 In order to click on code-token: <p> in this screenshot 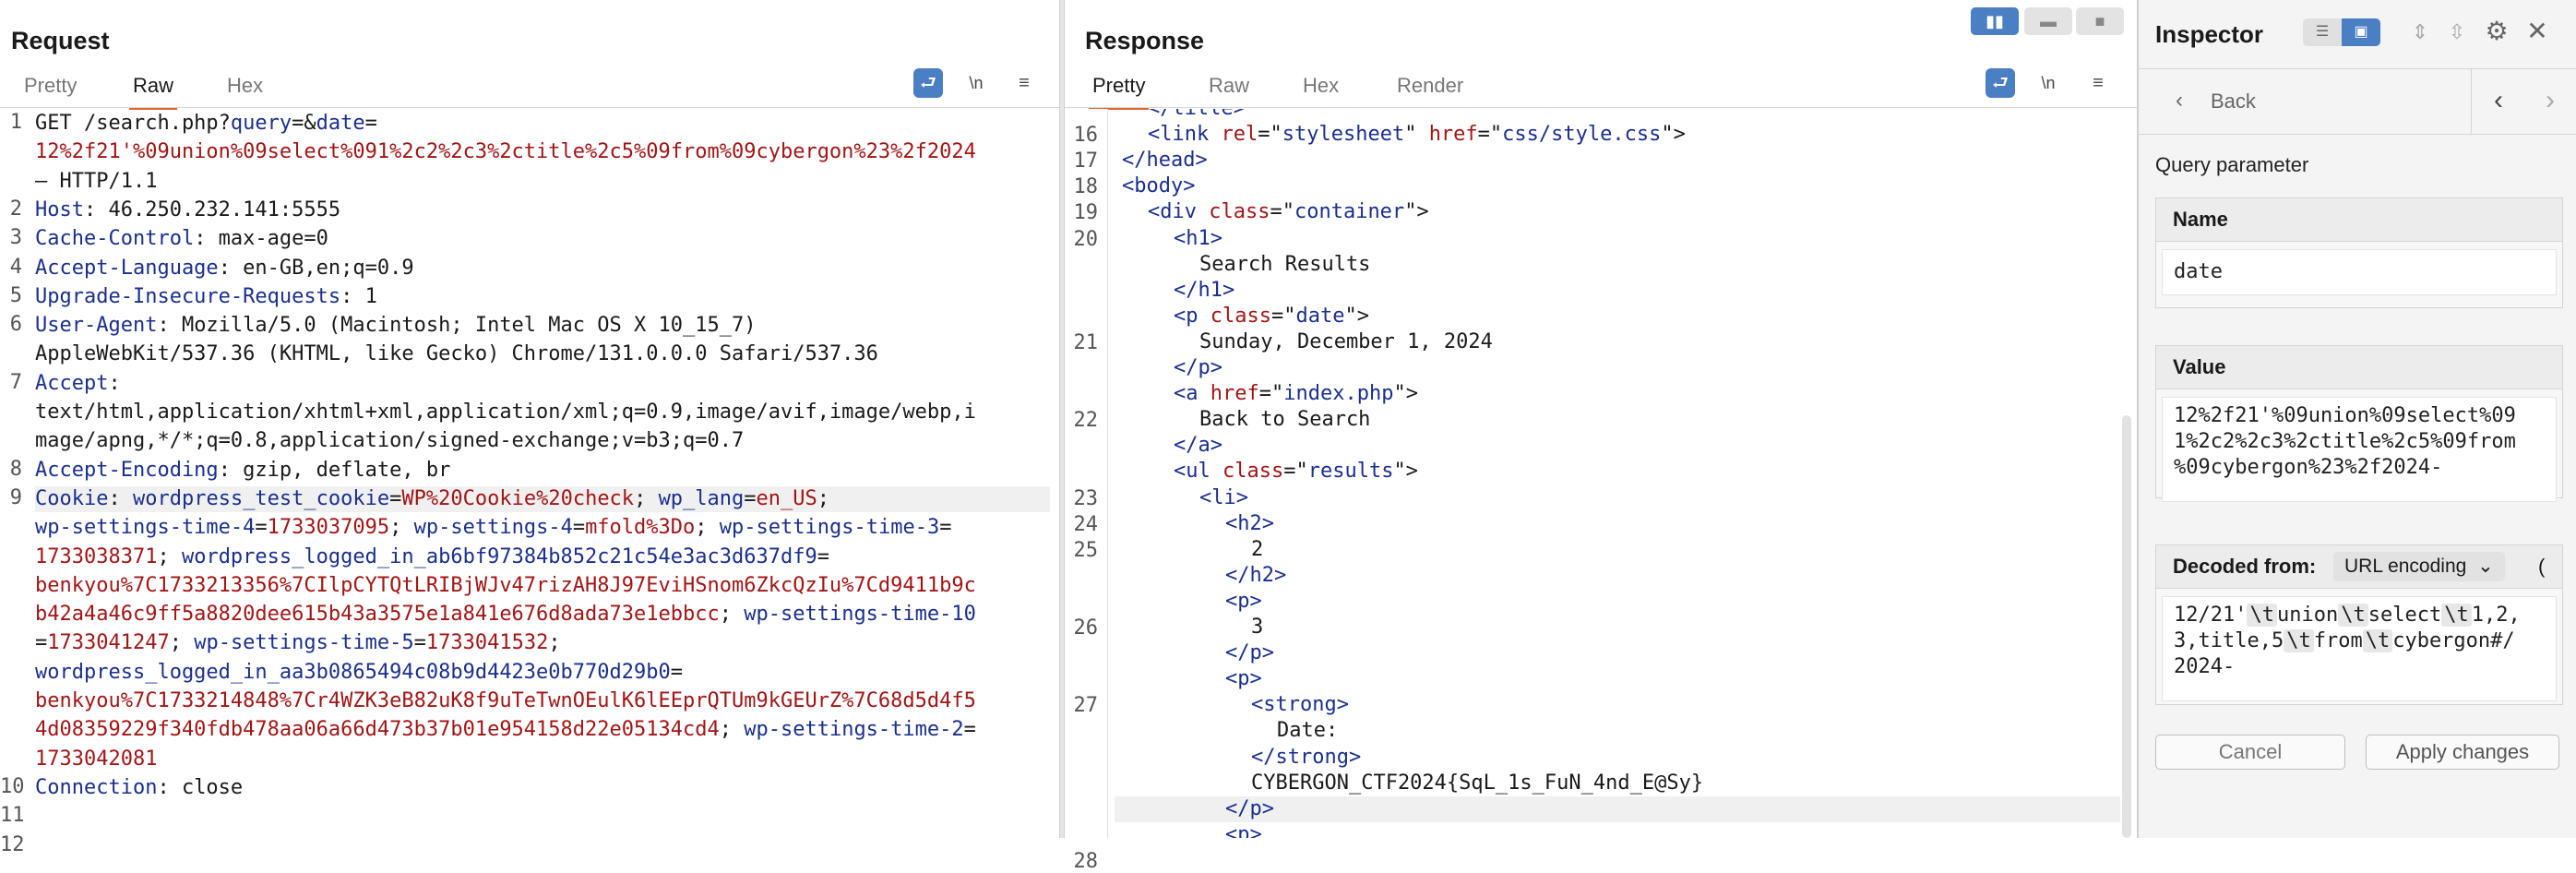, I will do `click(1243, 830)`.